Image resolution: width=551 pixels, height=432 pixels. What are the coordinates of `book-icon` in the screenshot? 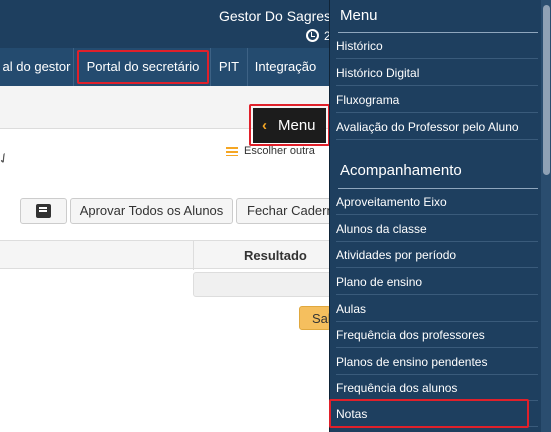 It's located at (43, 211).